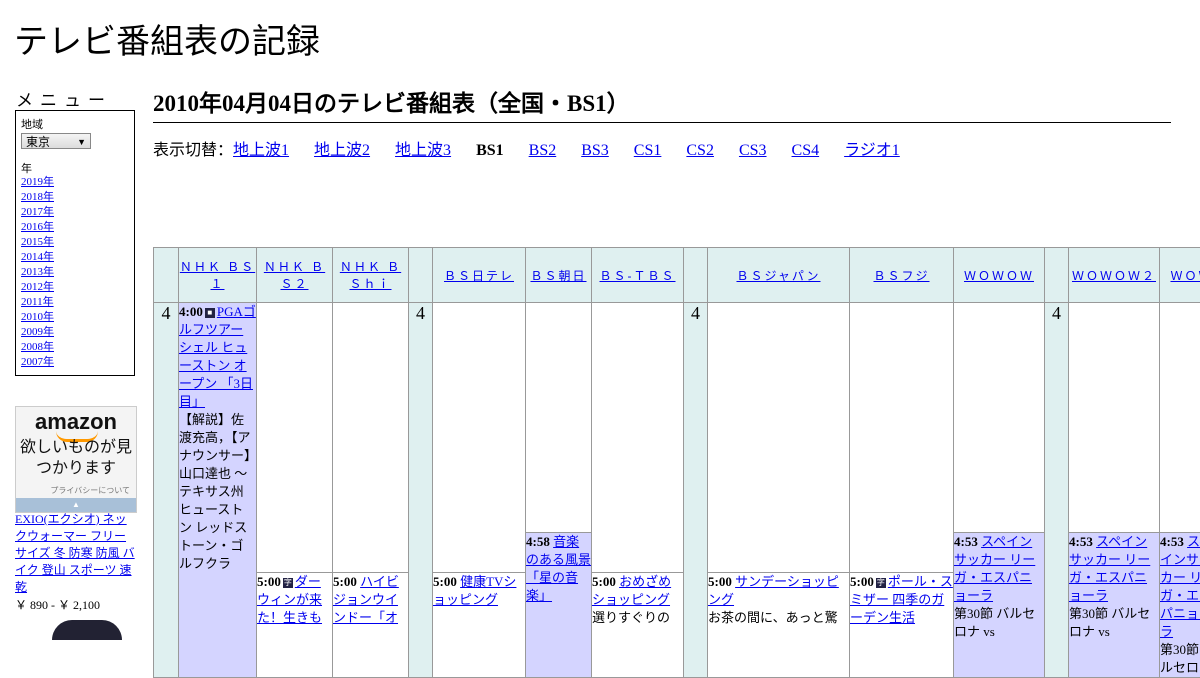 The image size is (1200, 678). I want to click on ad-privacy-link: プライバシーについて, so click(90, 490).